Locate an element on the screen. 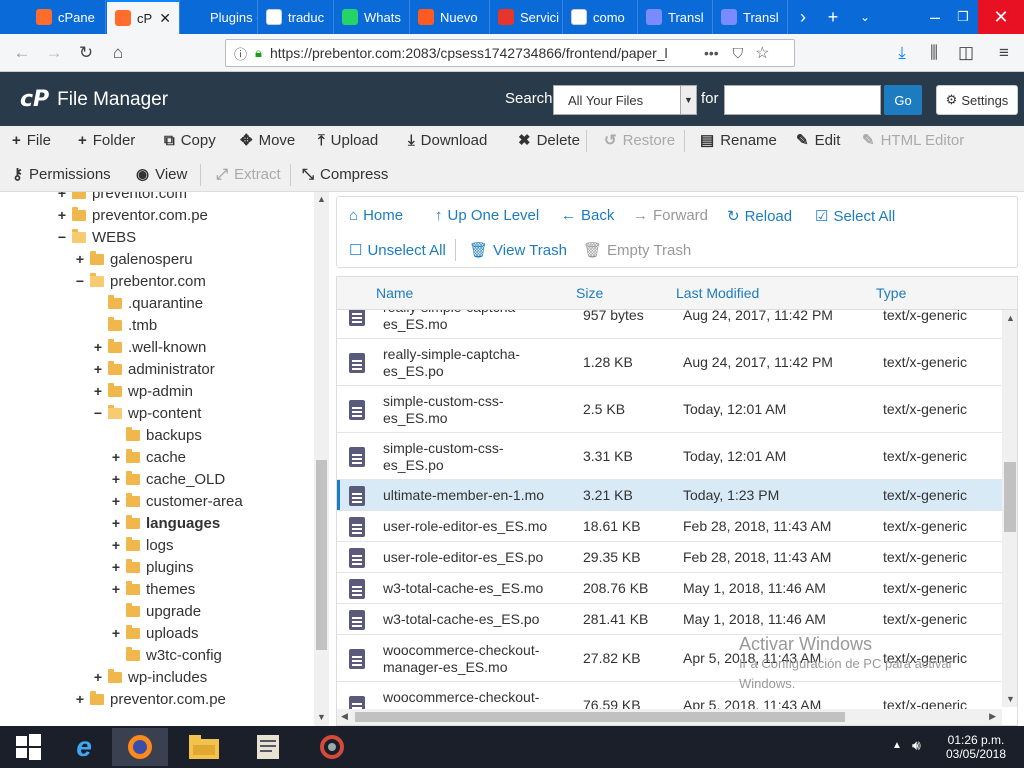 Image resolution: width=1024 pixels, height=768 pixels. tree-item: + wp-admin is located at coordinates (142, 391).